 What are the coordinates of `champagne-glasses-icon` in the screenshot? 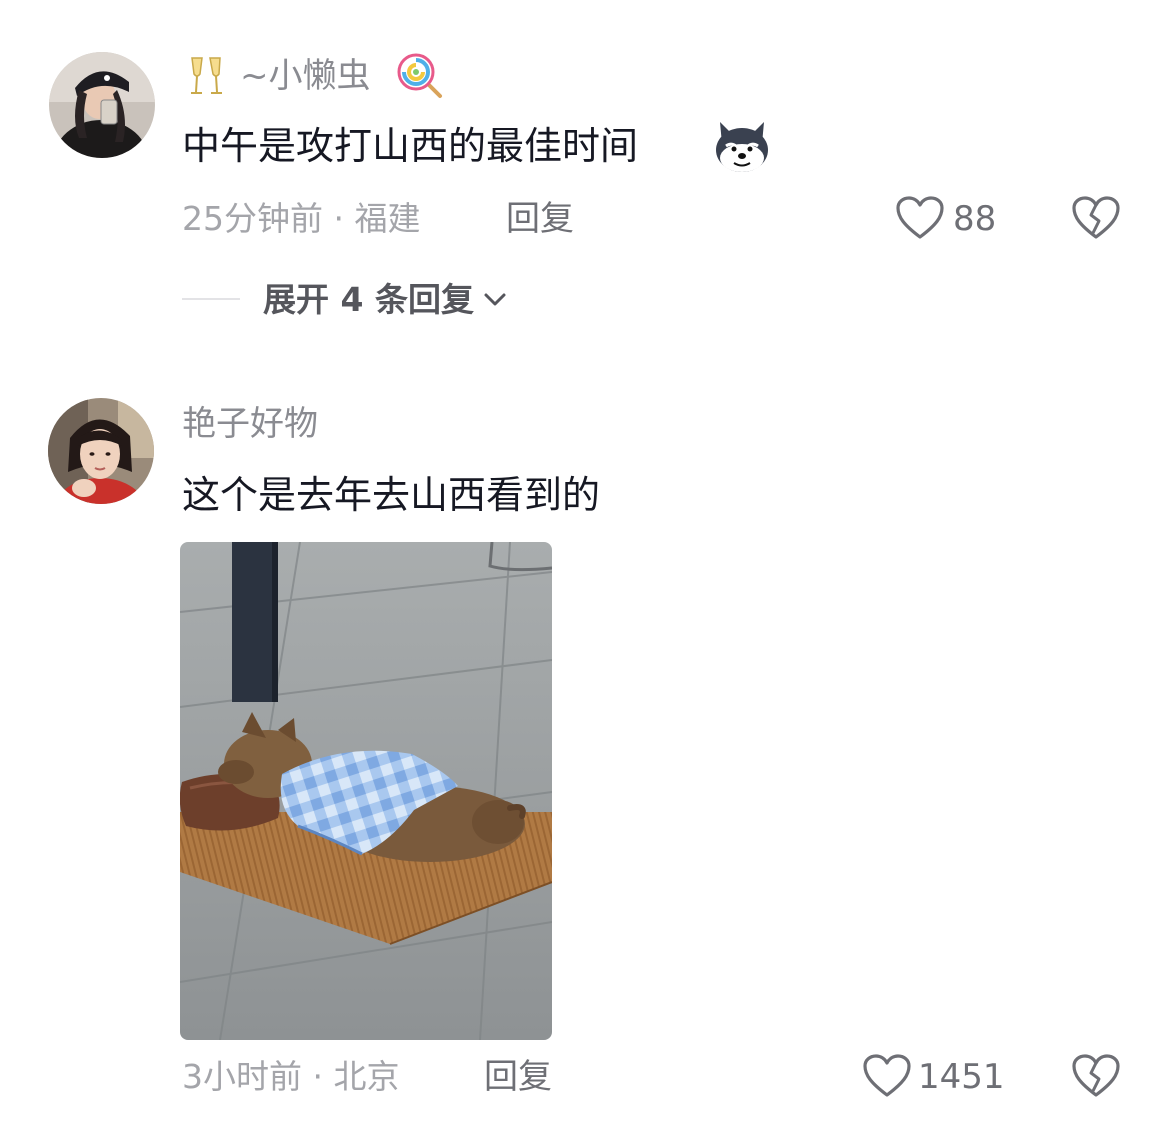 It's located at (207, 78).